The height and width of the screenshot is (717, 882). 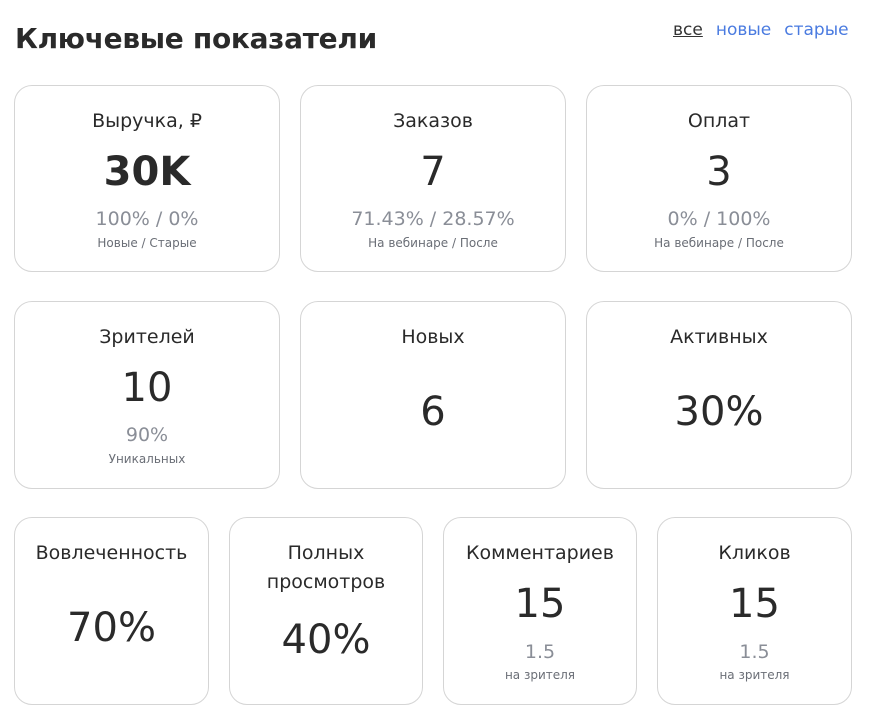 I want to click on card-clicks: Кликов 15 1.5 на зрителя, so click(x=754, y=611).